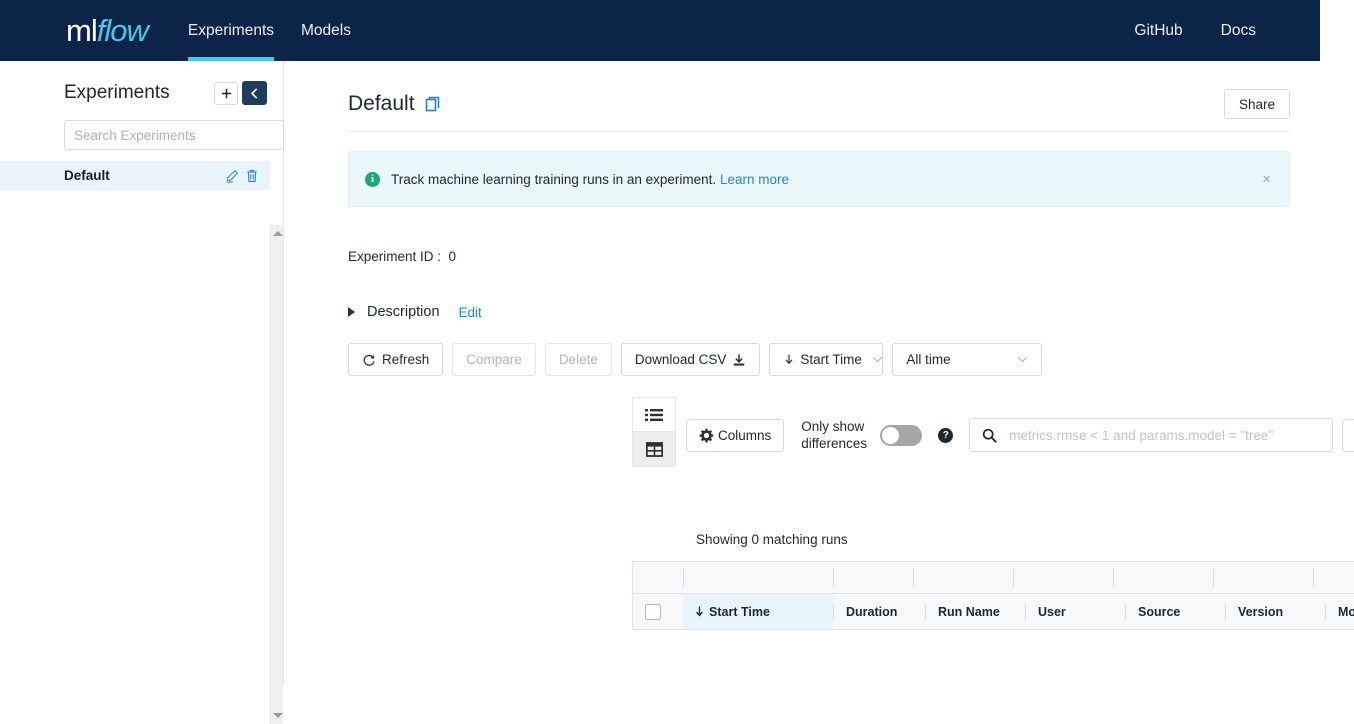  What do you see at coordinates (232, 176) in the screenshot?
I see `pencil-icon` at bounding box center [232, 176].